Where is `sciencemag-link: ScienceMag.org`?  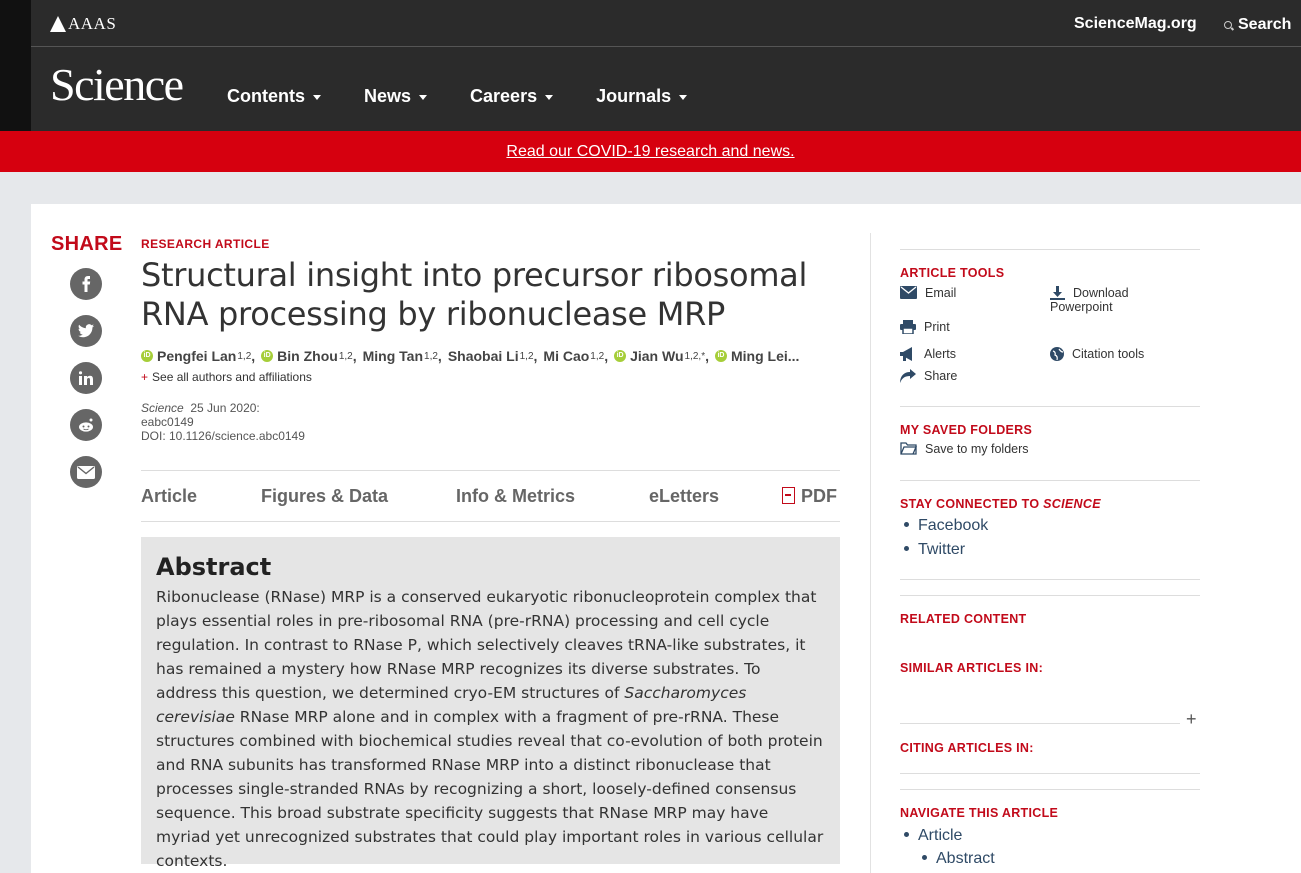 sciencemag-link: ScienceMag.org is located at coordinates (1135, 24).